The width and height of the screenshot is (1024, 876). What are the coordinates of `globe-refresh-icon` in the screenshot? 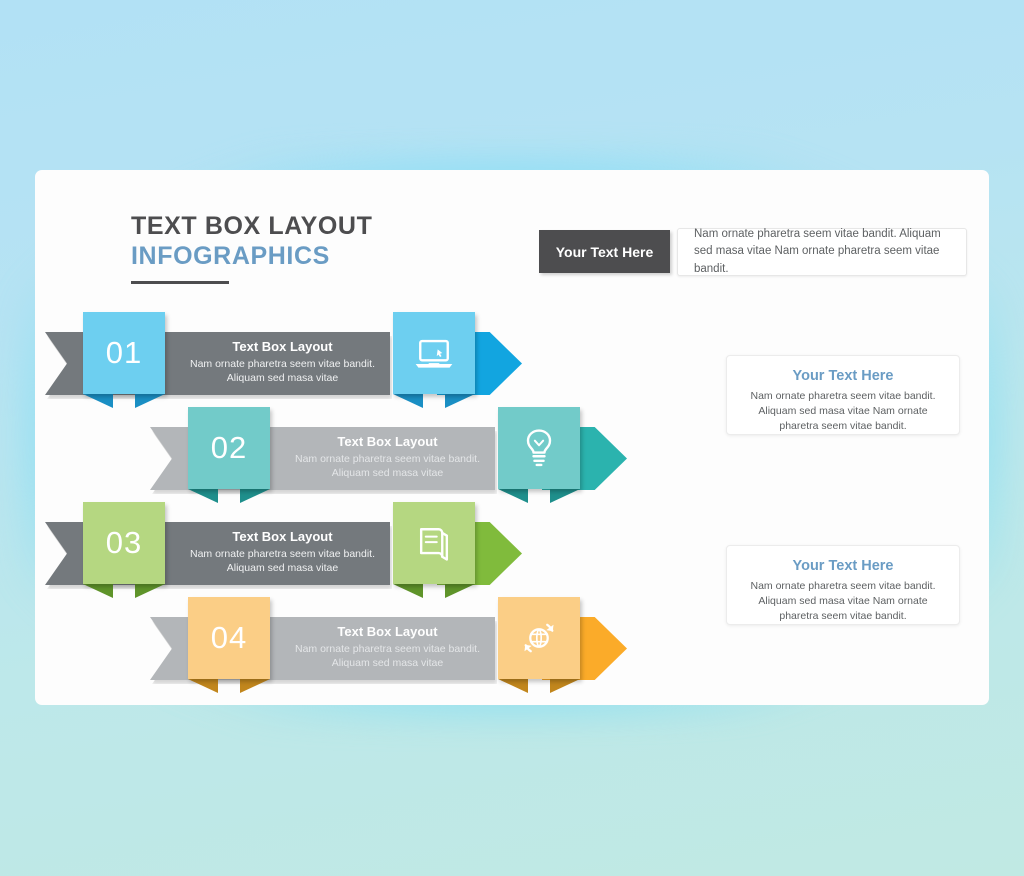 It's located at (539, 638).